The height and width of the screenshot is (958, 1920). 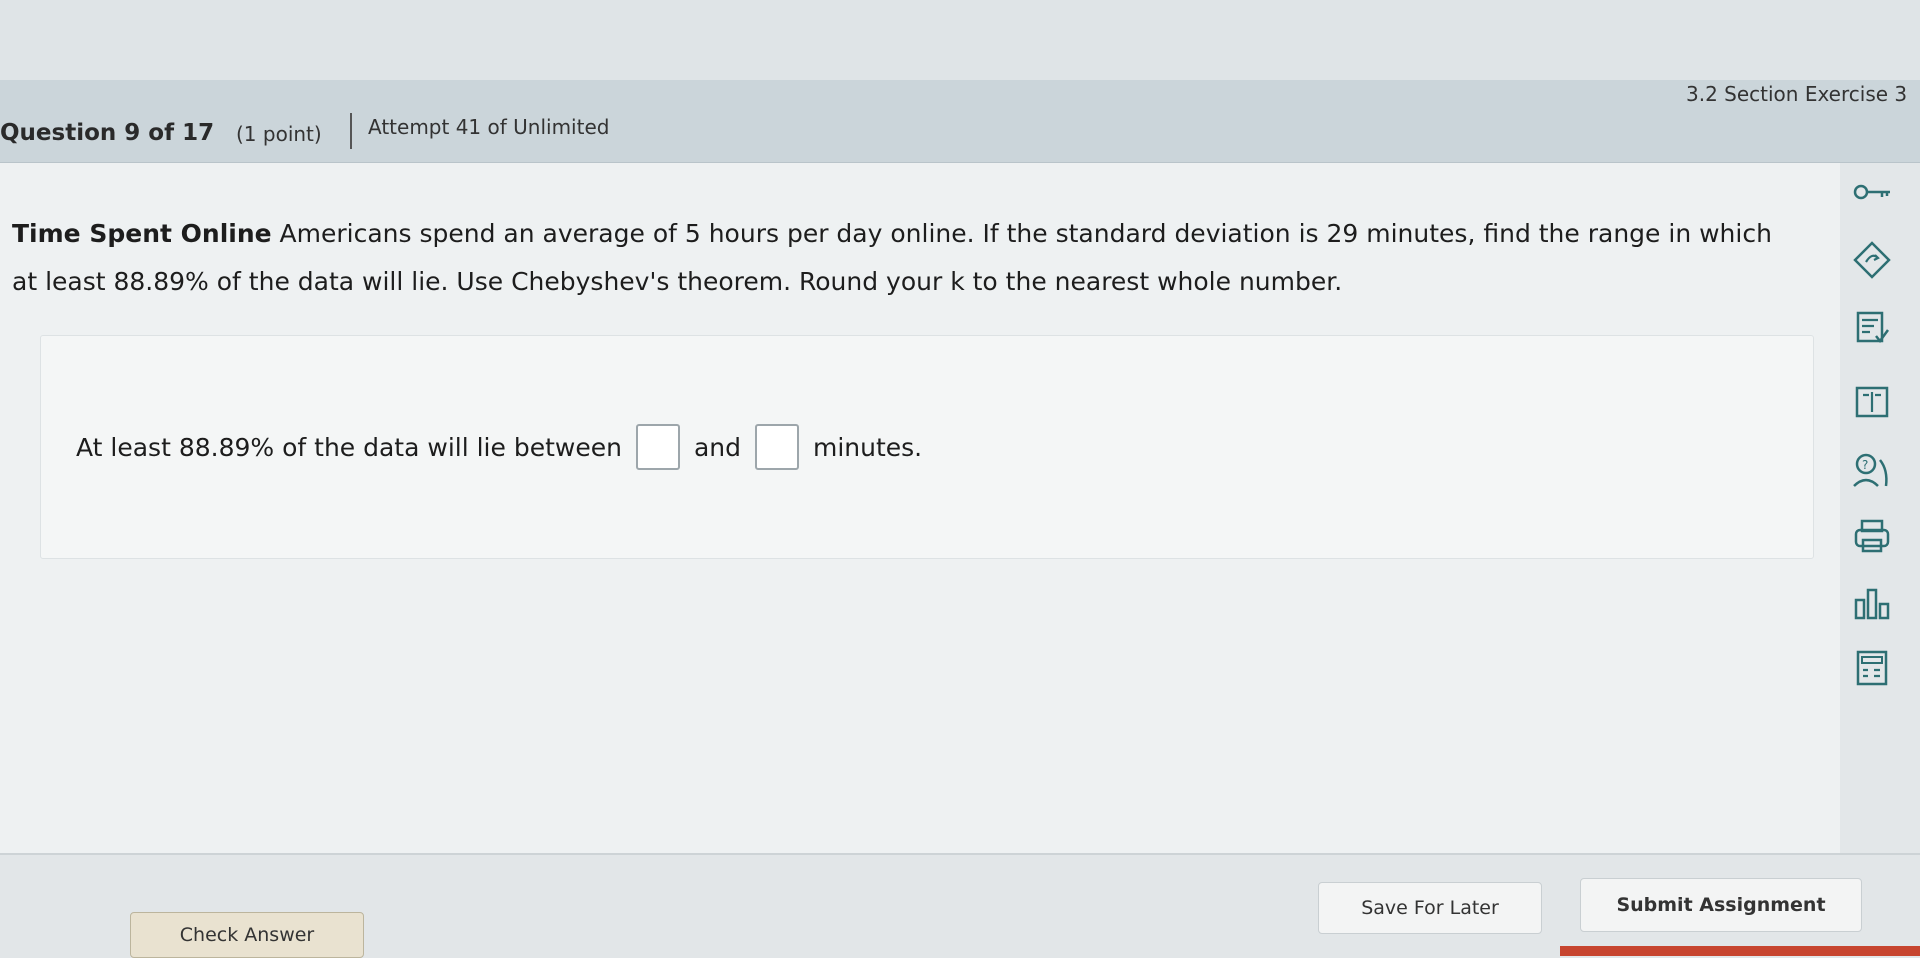 I want to click on header-divider, so click(x=351, y=131).